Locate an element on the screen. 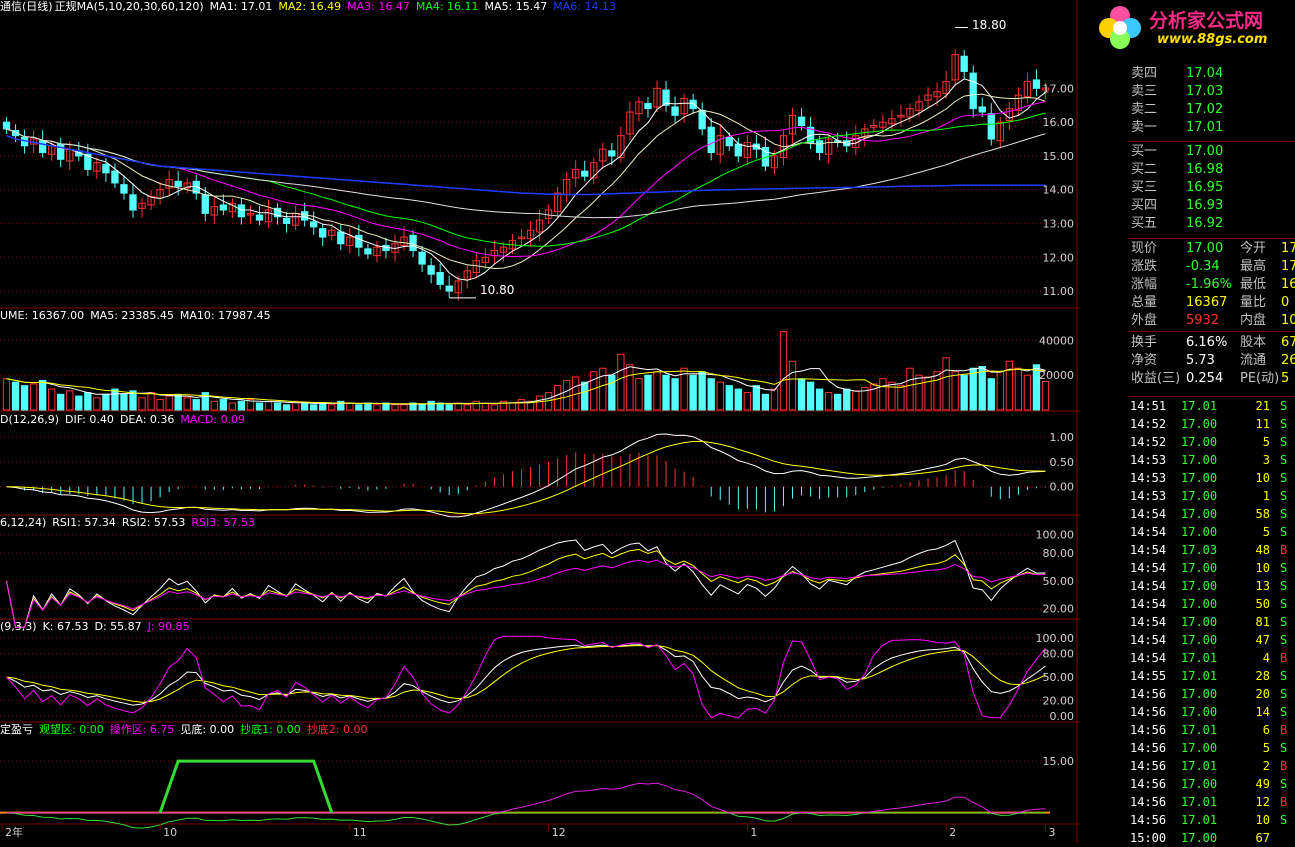 The width and height of the screenshot is (1295, 847). price-tick-label: 17.00 is located at coordinates (1059, 88).